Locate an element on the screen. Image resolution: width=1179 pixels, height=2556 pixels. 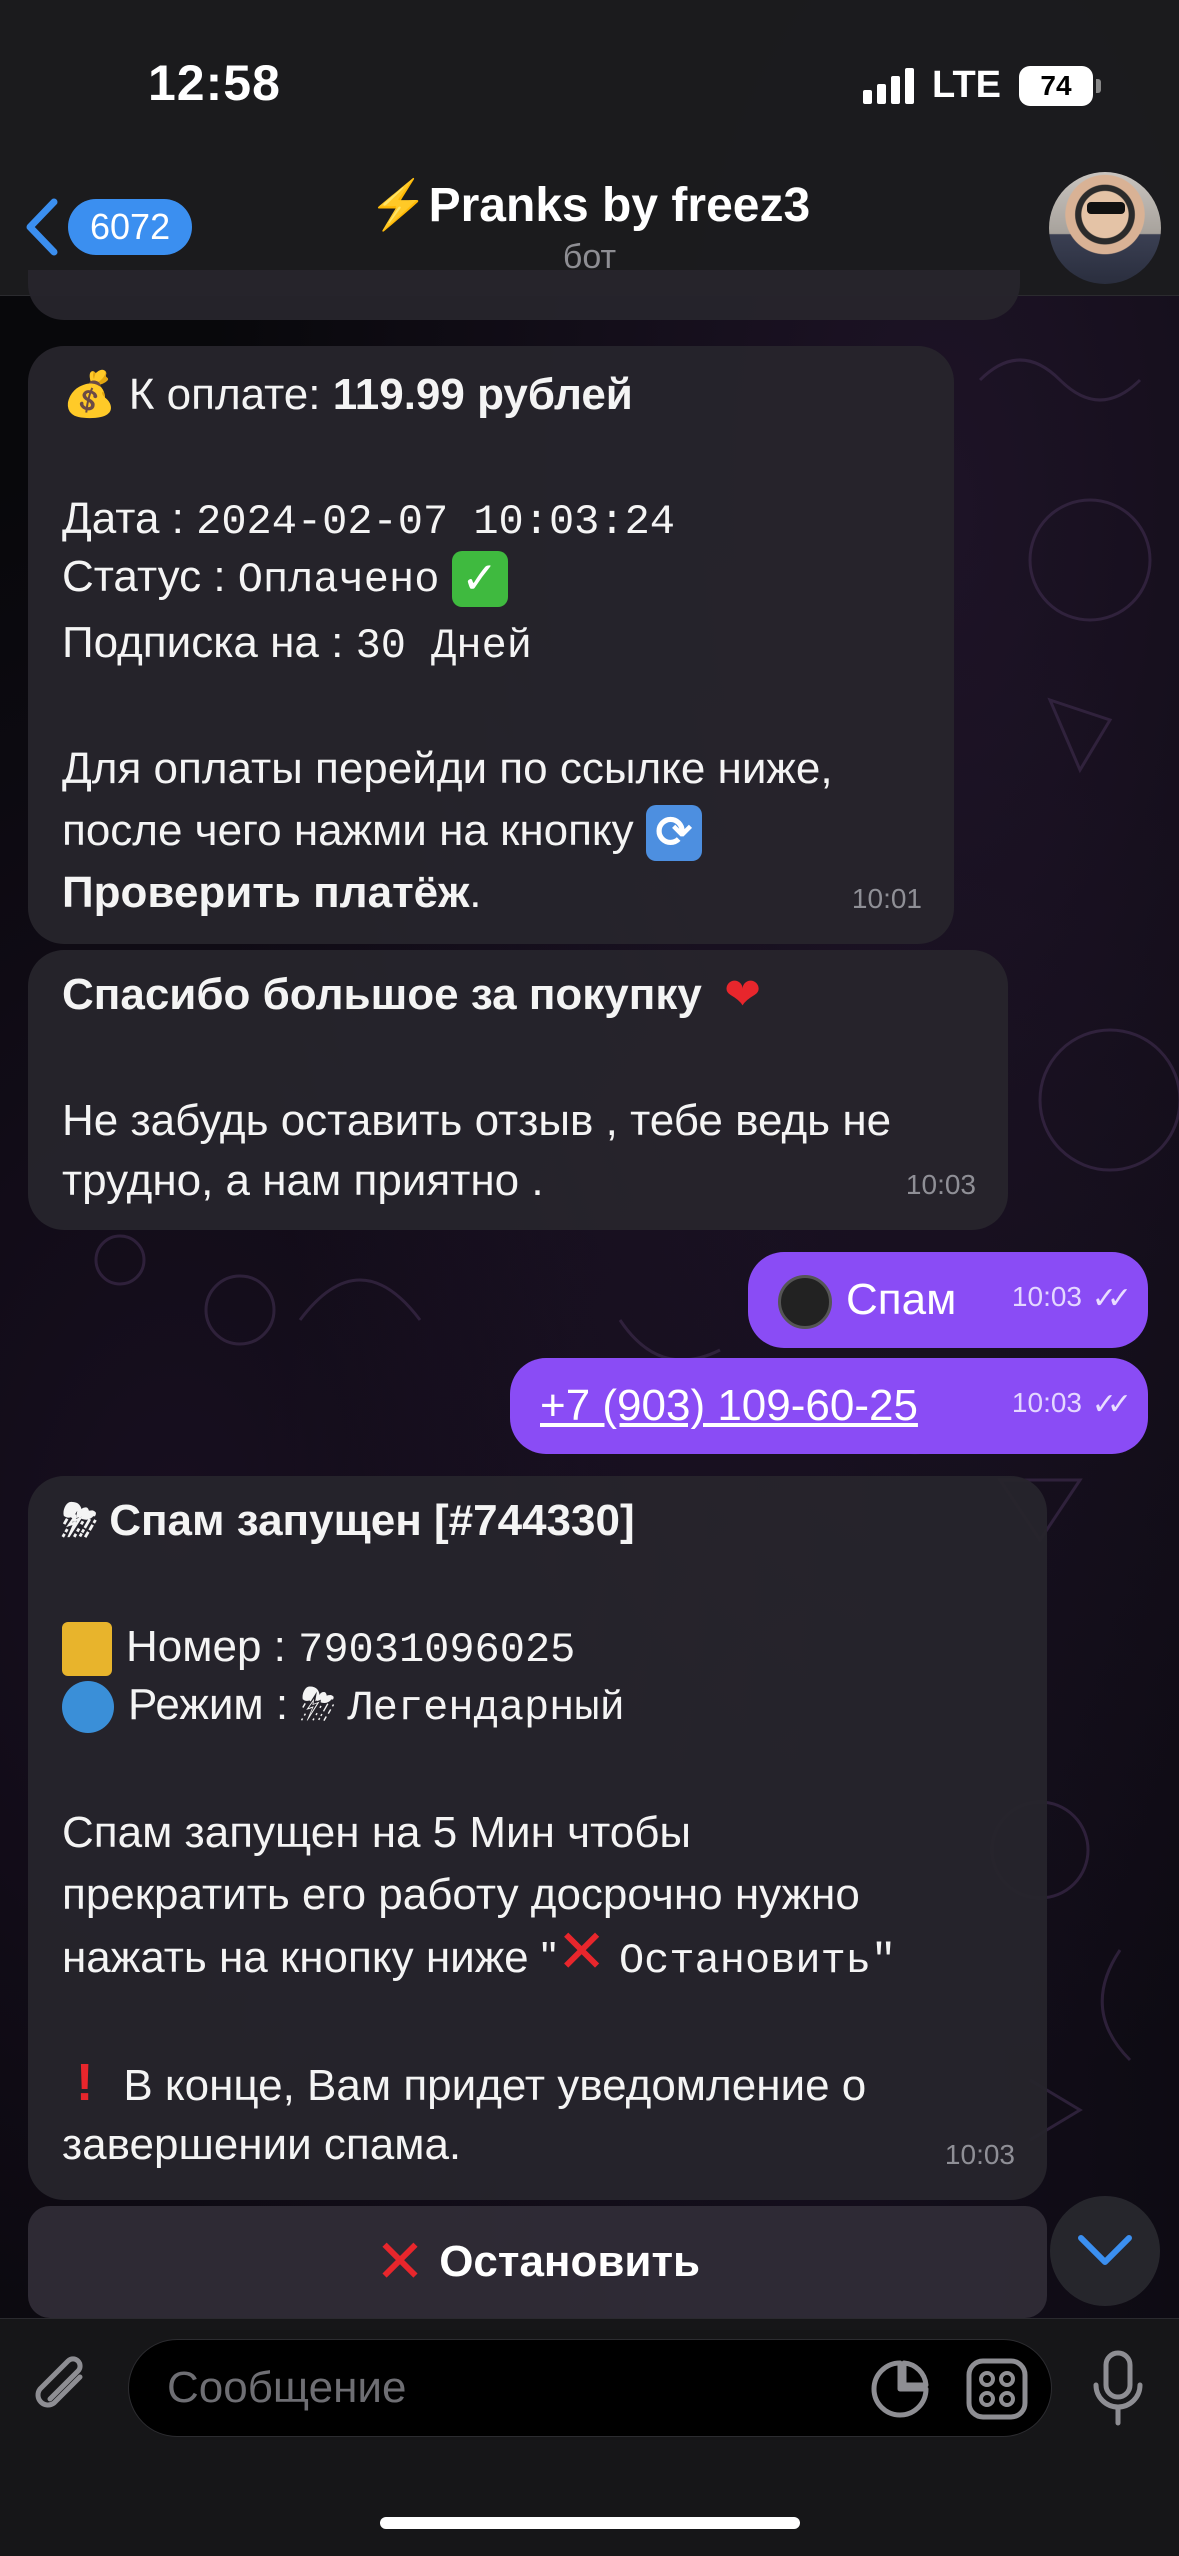
stop-button: ✕ Остановить is located at coordinates (537, 2262).